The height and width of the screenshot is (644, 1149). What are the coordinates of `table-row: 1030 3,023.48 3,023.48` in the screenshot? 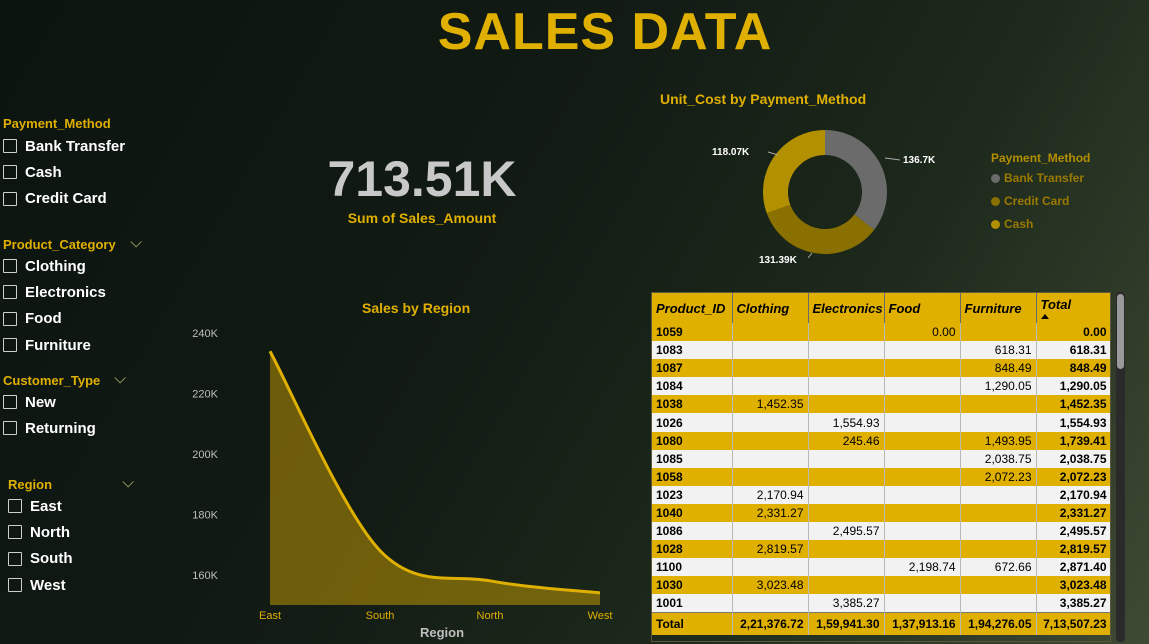 It's located at (881, 585).